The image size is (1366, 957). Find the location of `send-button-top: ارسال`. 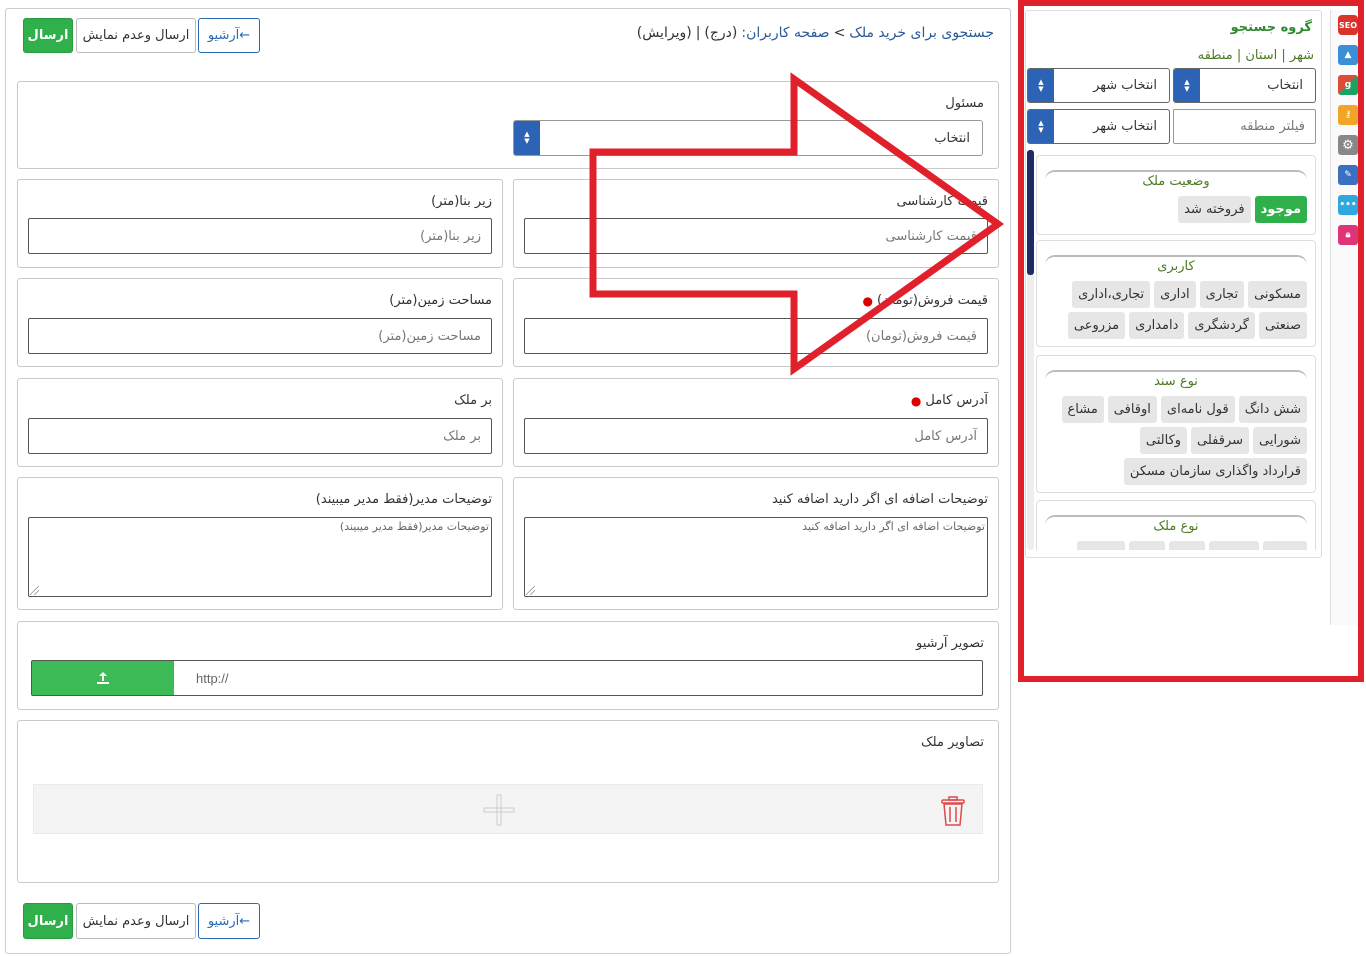

send-button-top: ارسال is located at coordinates (48, 35).